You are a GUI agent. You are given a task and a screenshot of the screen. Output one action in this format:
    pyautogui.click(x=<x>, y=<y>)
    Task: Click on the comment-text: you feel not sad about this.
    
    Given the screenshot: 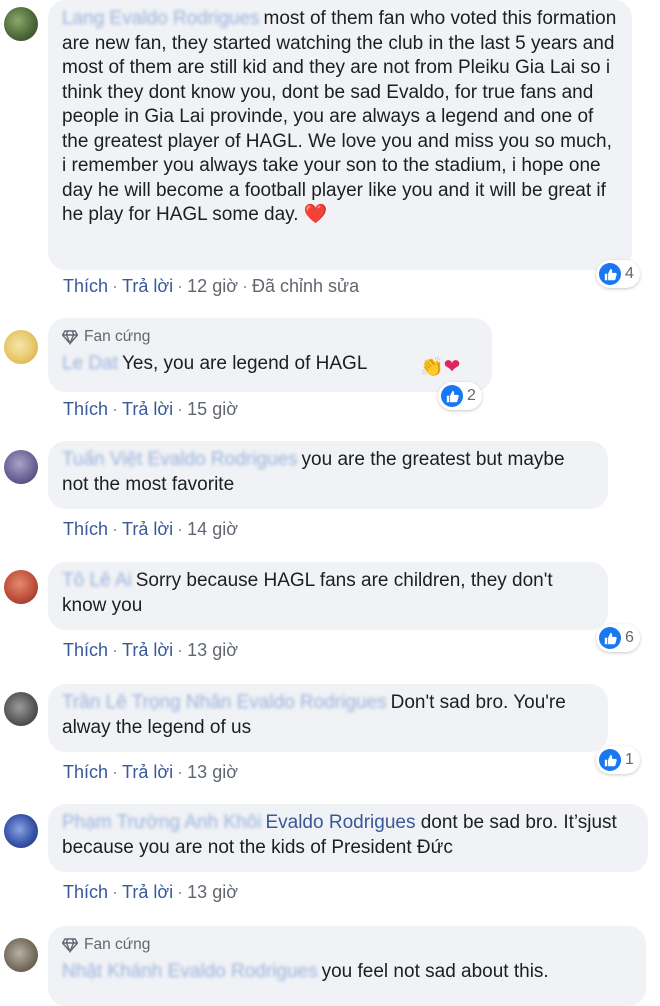 What is the action you would take?
    pyautogui.click(x=435, y=971)
    